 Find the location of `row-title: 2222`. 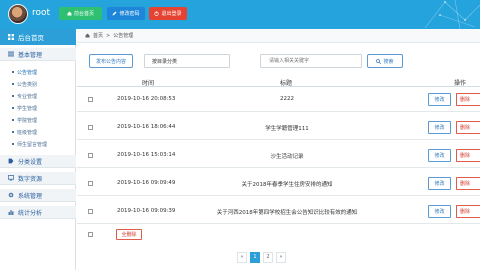

row-title: 2222 is located at coordinates (287, 99).